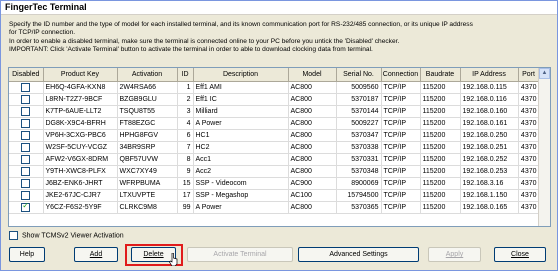 Image resolution: width=558 pixels, height=271 pixels. Describe the element at coordinates (185, 99) in the screenshot. I see `cell-id: 2` at that location.